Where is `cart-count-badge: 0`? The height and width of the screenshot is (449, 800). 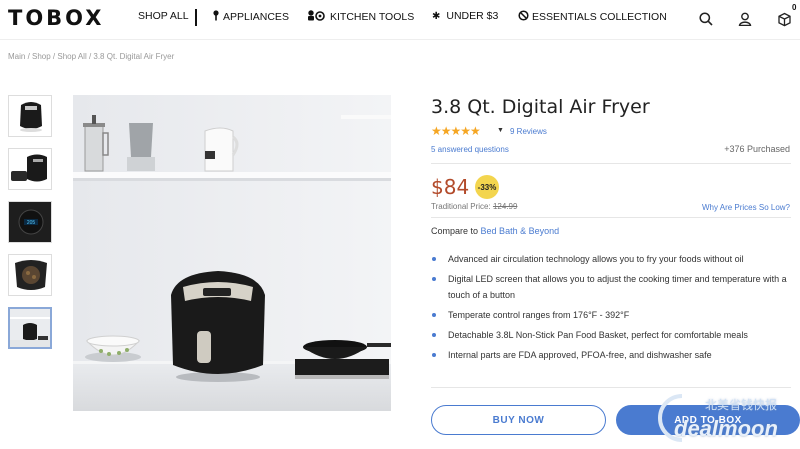 cart-count-badge: 0 is located at coordinates (794, 7).